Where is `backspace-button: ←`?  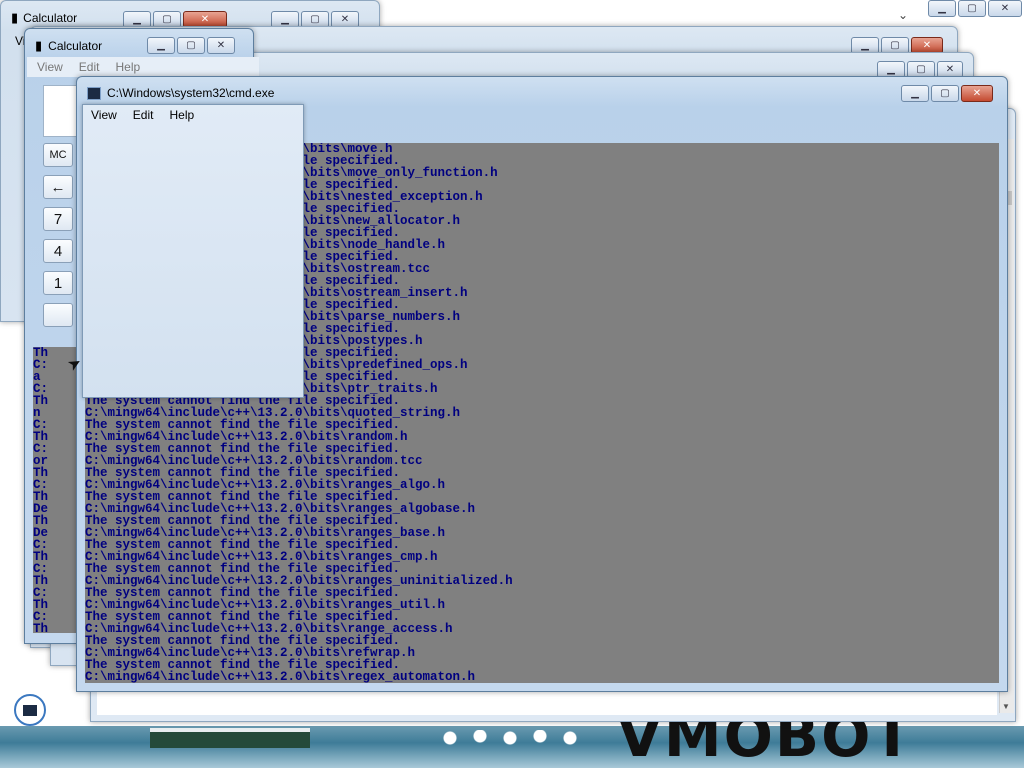 backspace-button: ← is located at coordinates (58, 187).